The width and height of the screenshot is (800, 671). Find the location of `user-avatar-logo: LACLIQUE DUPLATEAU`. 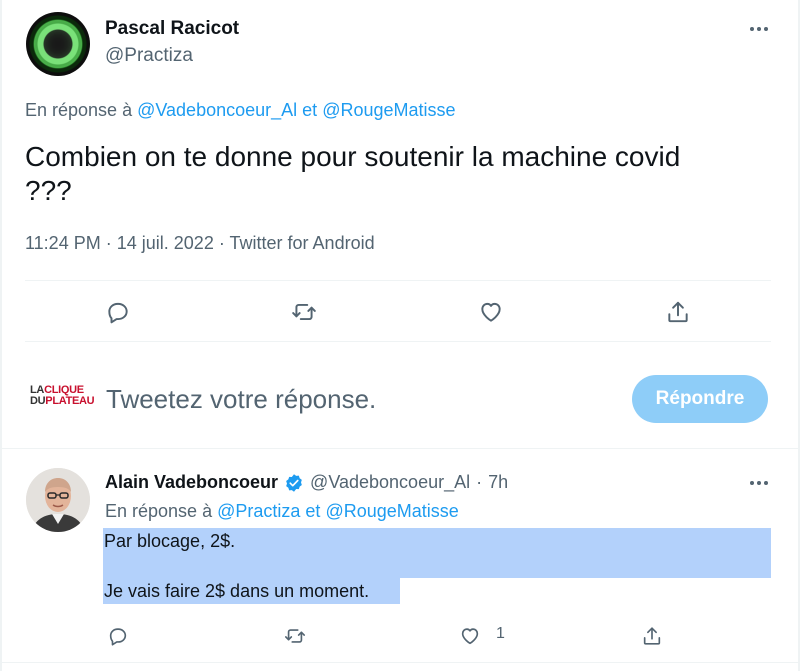

user-avatar-logo: LACLIQUE DUPLATEAU is located at coordinates (62, 396).